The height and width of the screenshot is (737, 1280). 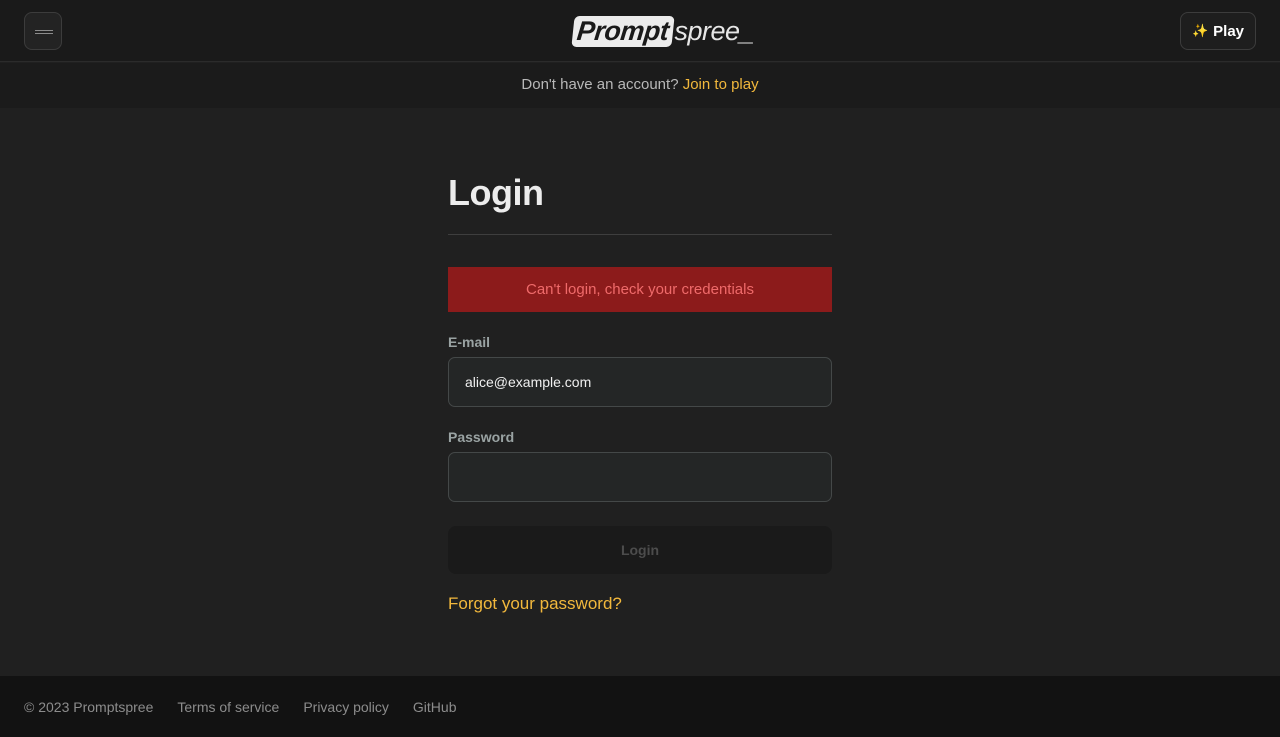 What do you see at coordinates (640, 477) in the screenshot?
I see `password-field` at bounding box center [640, 477].